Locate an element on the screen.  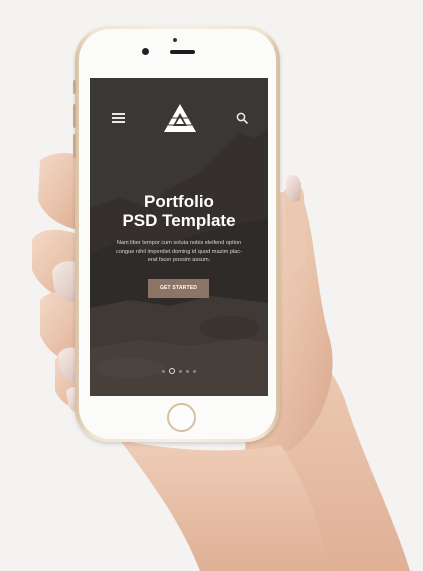
hero-title-line1: Portfolio is located at coordinates (179, 201).